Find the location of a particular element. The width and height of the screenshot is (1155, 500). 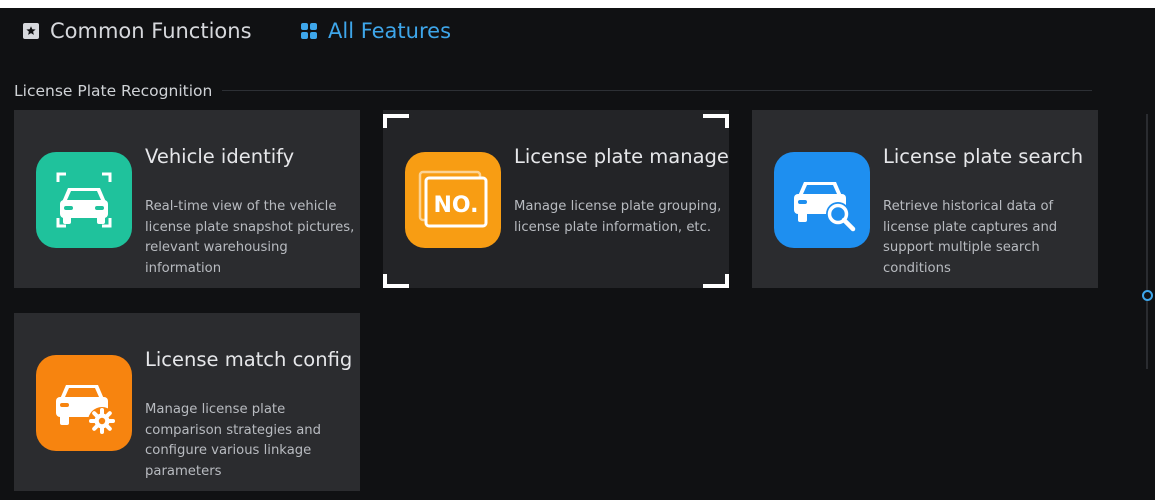

license-match-config-icon is located at coordinates (84, 403).